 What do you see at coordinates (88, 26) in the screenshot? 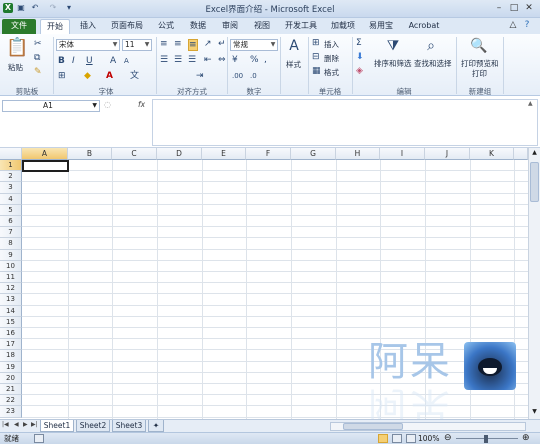
I see `tab-insert: 插入` at bounding box center [88, 26].